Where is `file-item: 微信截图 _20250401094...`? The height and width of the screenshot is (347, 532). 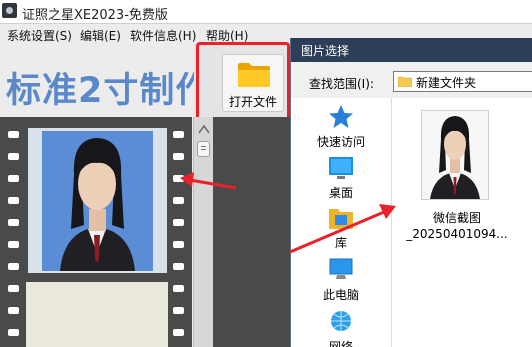 file-item: 微信截图 _20250401094... is located at coordinates (462, 178).